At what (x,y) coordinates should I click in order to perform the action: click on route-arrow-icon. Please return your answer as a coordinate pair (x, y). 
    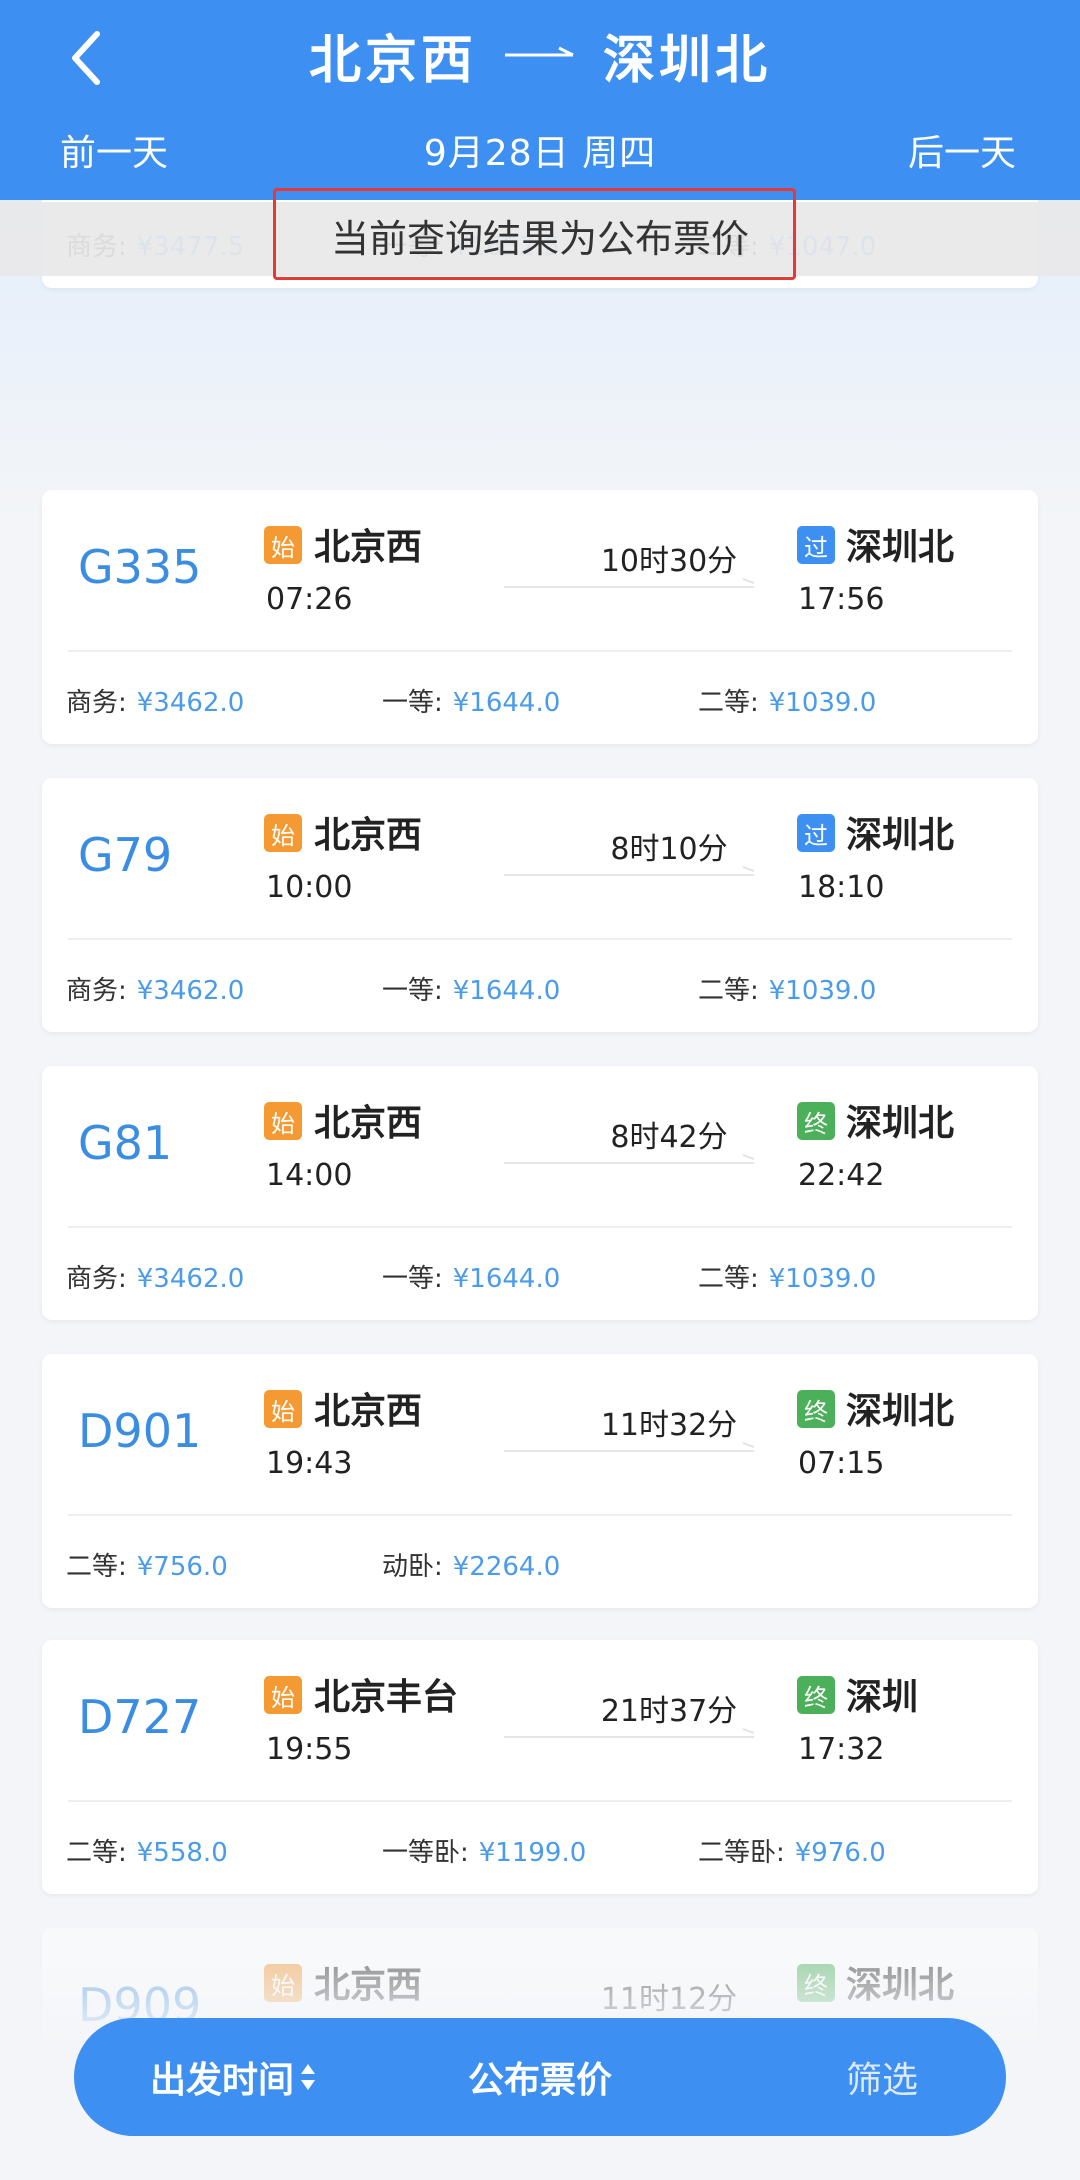
    Looking at the image, I should click on (540, 55).